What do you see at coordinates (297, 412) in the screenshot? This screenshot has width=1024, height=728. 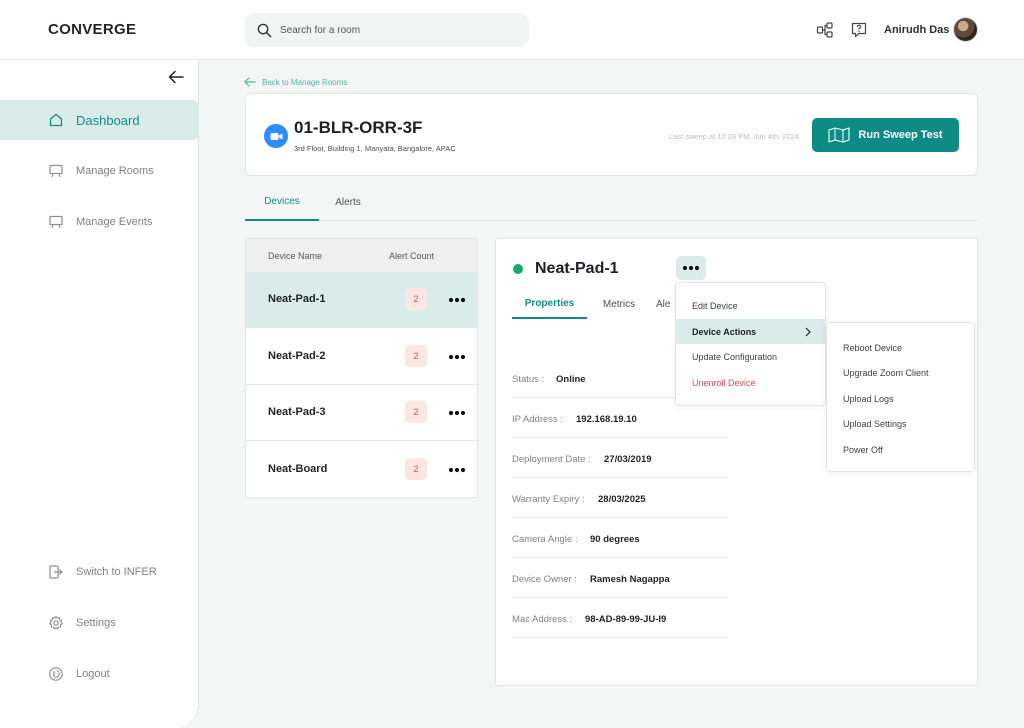 I see `device-name: Neat-Pad-3` at bounding box center [297, 412].